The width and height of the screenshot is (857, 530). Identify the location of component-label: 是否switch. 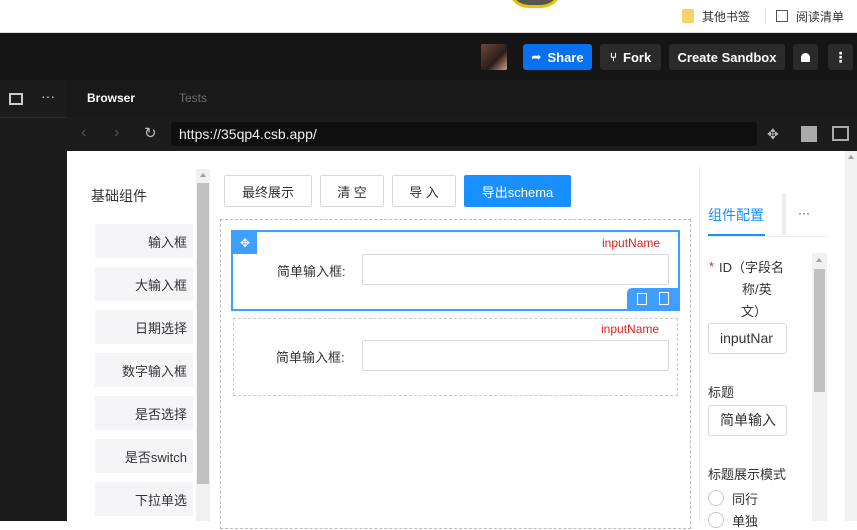
(155, 457).